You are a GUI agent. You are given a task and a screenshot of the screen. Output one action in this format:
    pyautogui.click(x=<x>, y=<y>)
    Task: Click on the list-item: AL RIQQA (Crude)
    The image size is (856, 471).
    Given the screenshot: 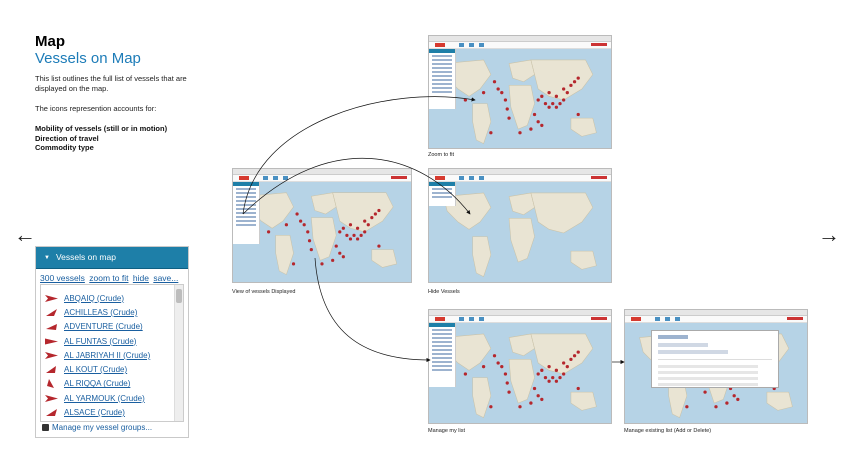 What is the action you would take?
    pyautogui.click(x=114, y=384)
    